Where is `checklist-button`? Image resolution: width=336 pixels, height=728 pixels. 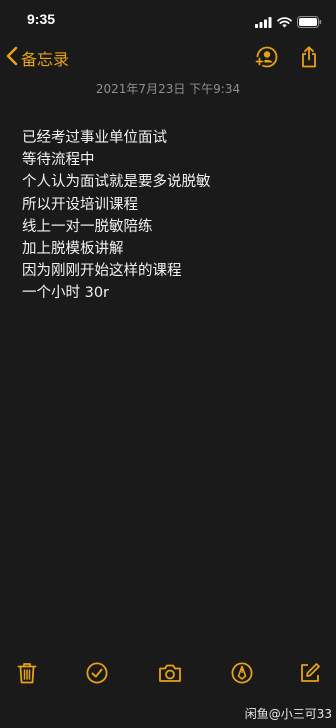 checklist-button is located at coordinates (97, 675).